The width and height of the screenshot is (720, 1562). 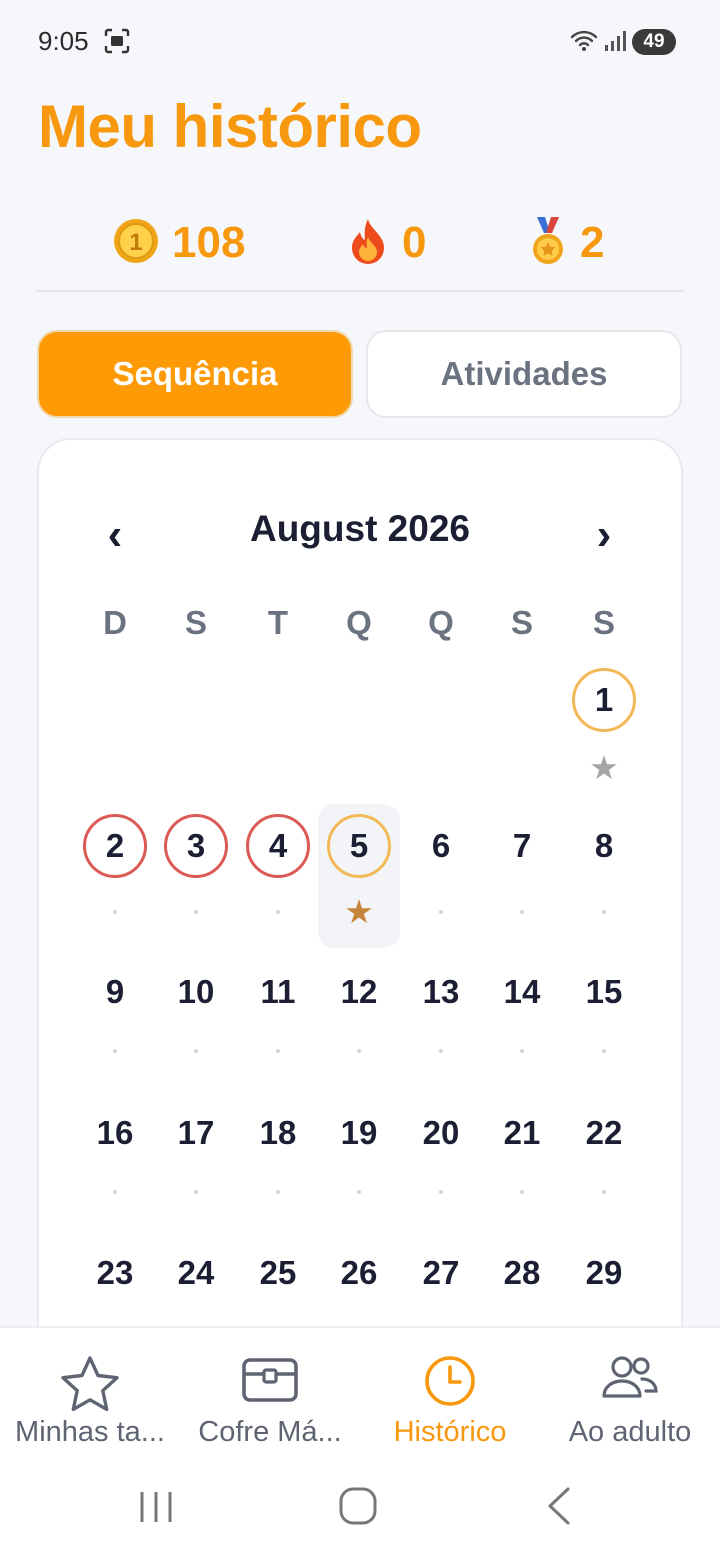 What do you see at coordinates (195, 374) in the screenshot?
I see `tab-sequence: Sequência` at bounding box center [195, 374].